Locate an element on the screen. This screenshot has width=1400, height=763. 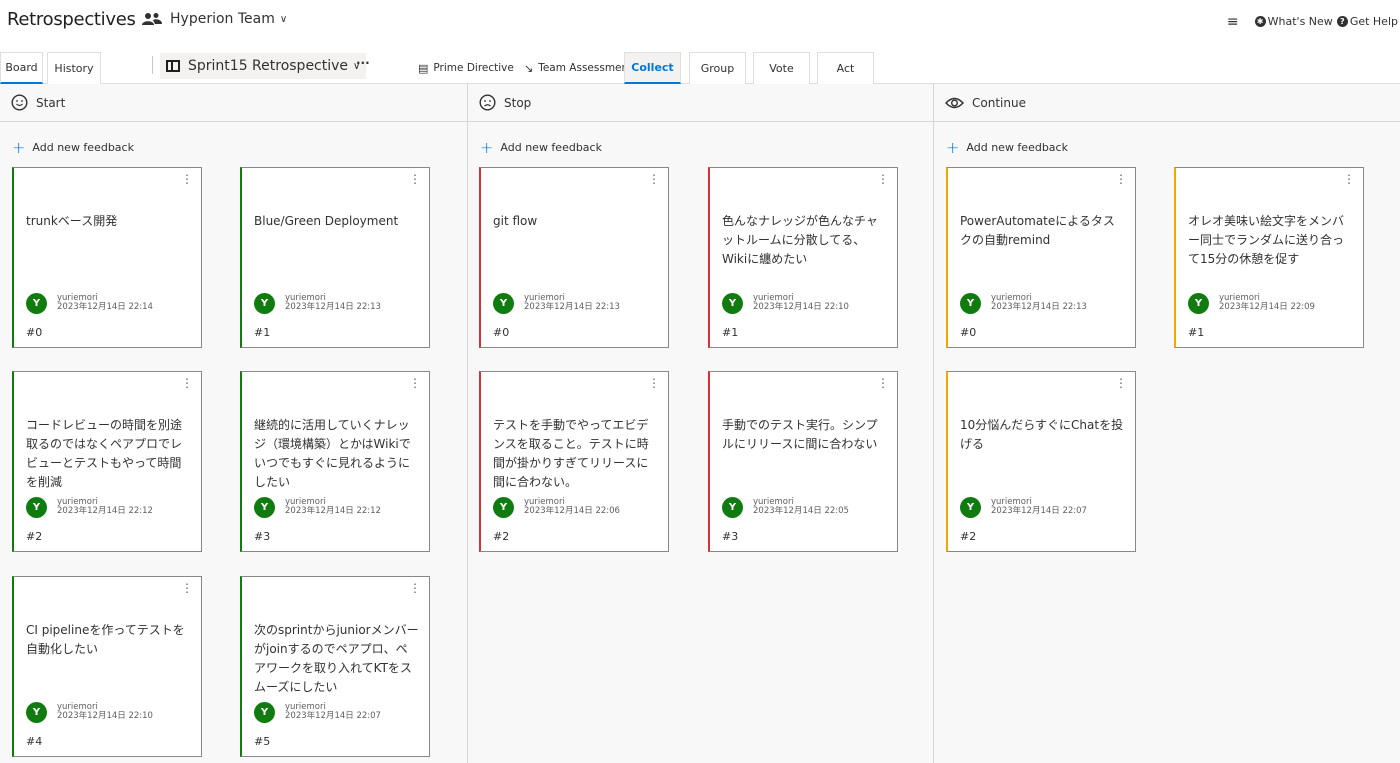
prime-directive-button: ▤ Prime Directive is located at coordinates (466, 68).